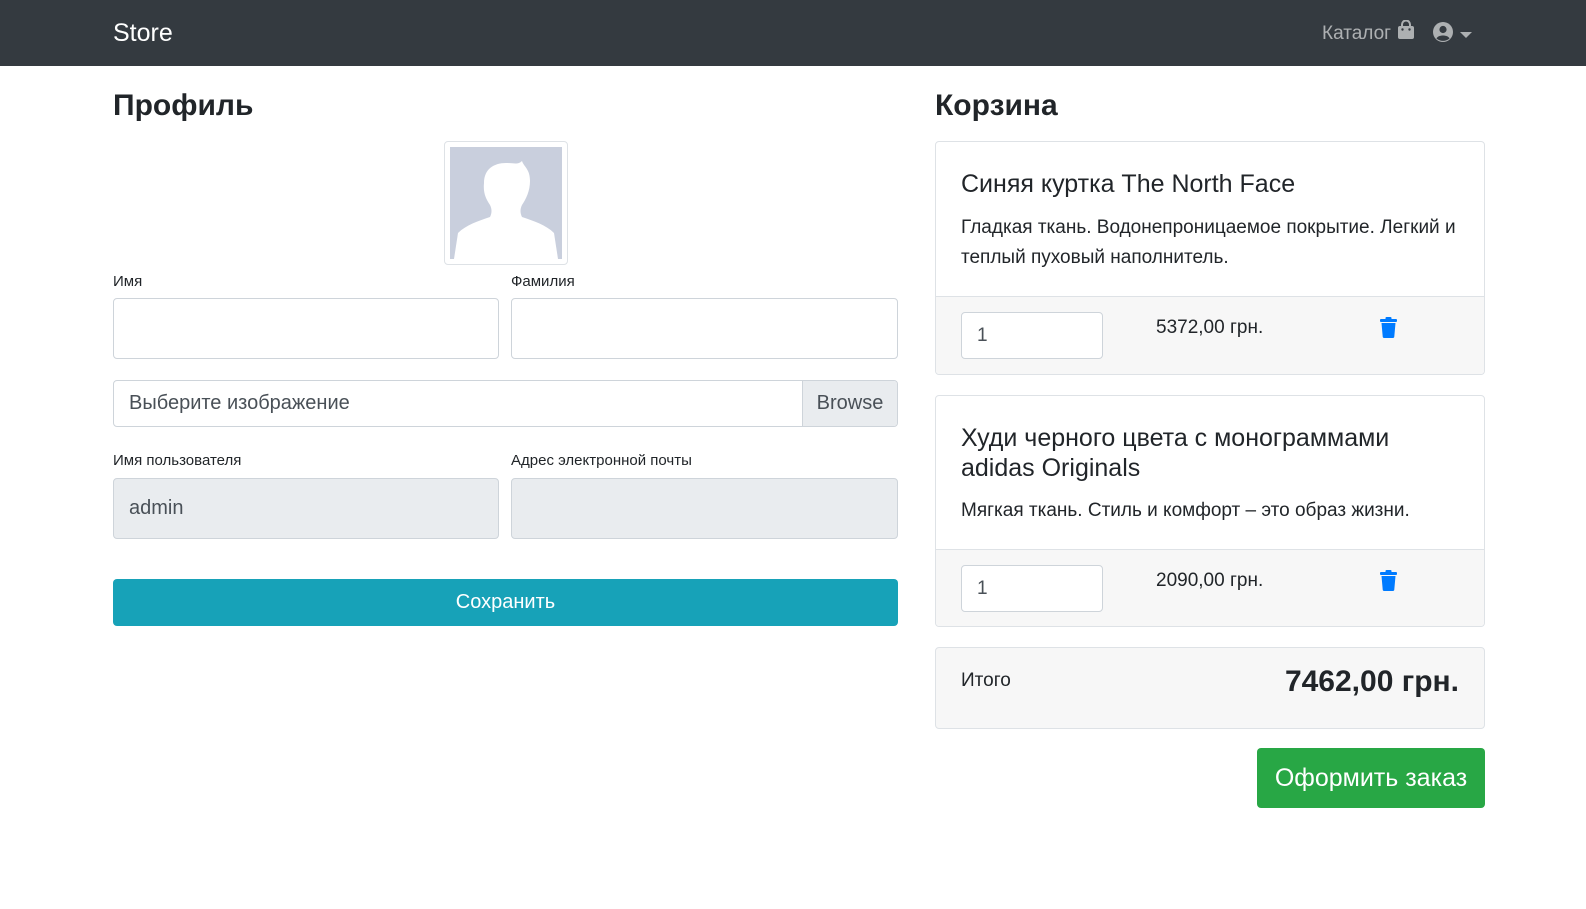 This screenshot has height=909, width=1586. I want to click on catalog-link: Каталог, so click(1368, 33).